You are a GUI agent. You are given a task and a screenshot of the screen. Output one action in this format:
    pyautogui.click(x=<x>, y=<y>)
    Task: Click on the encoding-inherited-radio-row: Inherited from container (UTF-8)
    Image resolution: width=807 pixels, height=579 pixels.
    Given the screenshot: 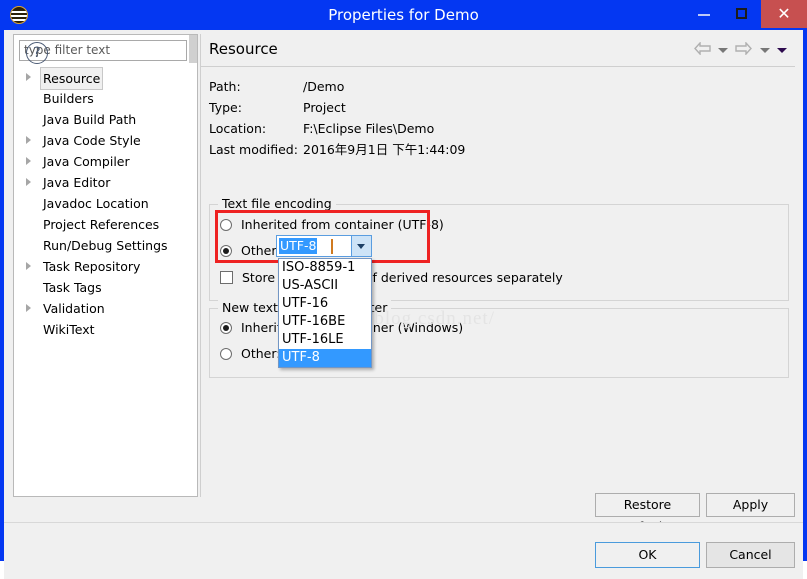 What is the action you would take?
    pyautogui.click(x=332, y=225)
    